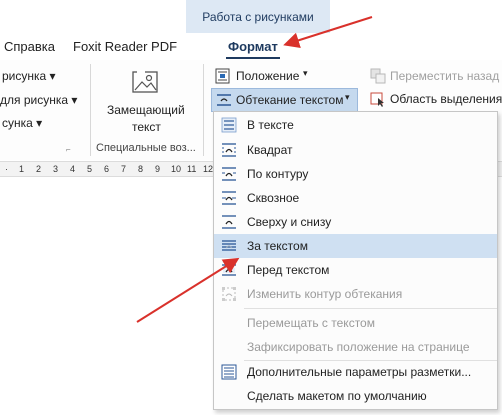 The height and width of the screenshot is (415, 502). What do you see at coordinates (224, 100) in the screenshot?
I see `wrap-text-icon` at bounding box center [224, 100].